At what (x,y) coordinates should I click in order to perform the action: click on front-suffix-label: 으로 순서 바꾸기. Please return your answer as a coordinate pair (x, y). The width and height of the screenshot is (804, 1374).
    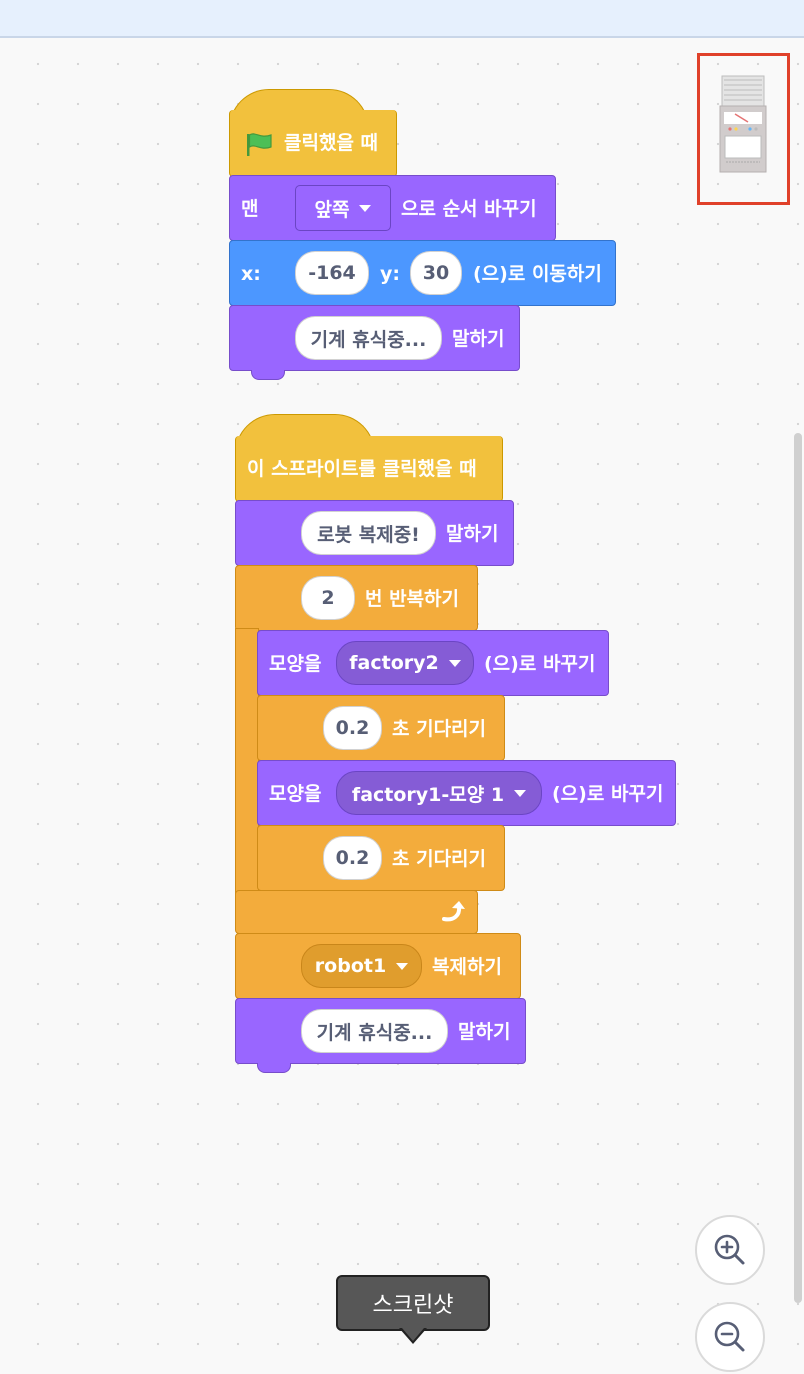
    Looking at the image, I should click on (469, 209).